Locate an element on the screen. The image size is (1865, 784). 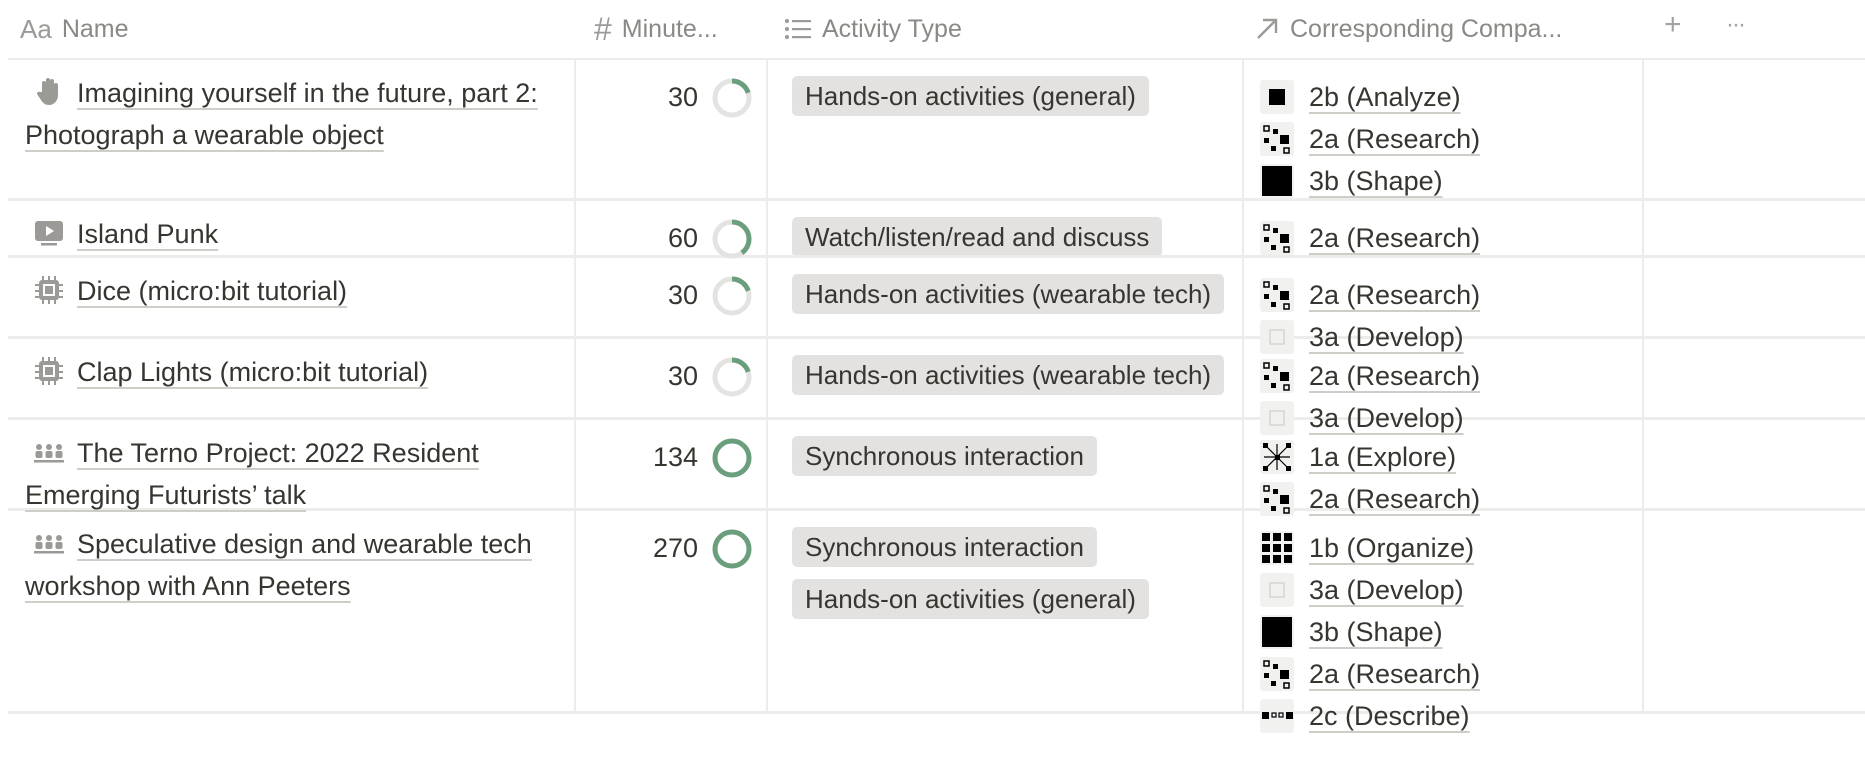
develop-icon is located at coordinates (1277, 590).